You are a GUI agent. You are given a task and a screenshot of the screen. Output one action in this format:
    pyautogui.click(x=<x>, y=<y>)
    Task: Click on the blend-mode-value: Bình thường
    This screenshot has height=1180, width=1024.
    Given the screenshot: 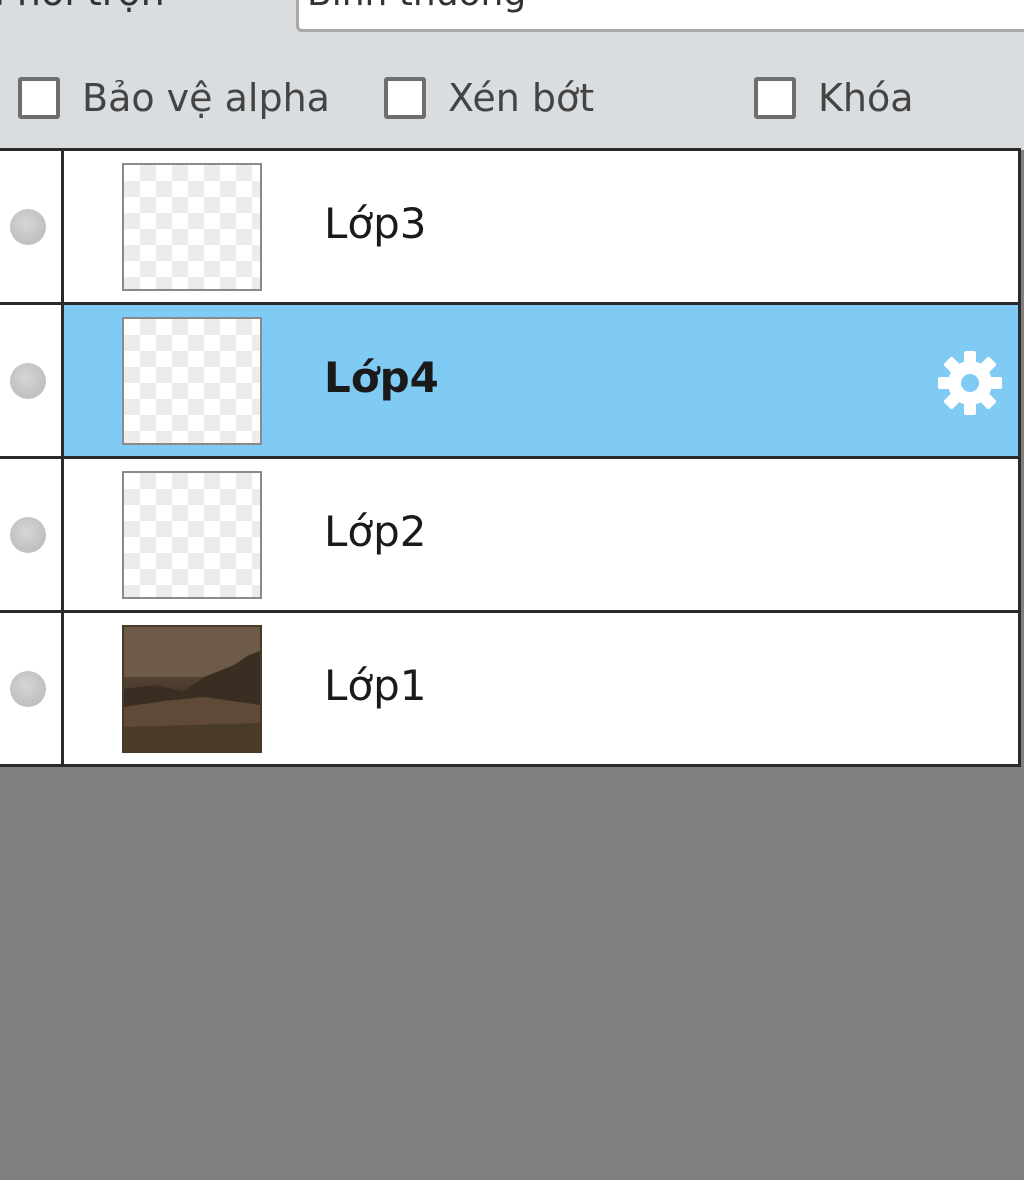 What is the action you would take?
    pyautogui.click(x=416, y=7)
    